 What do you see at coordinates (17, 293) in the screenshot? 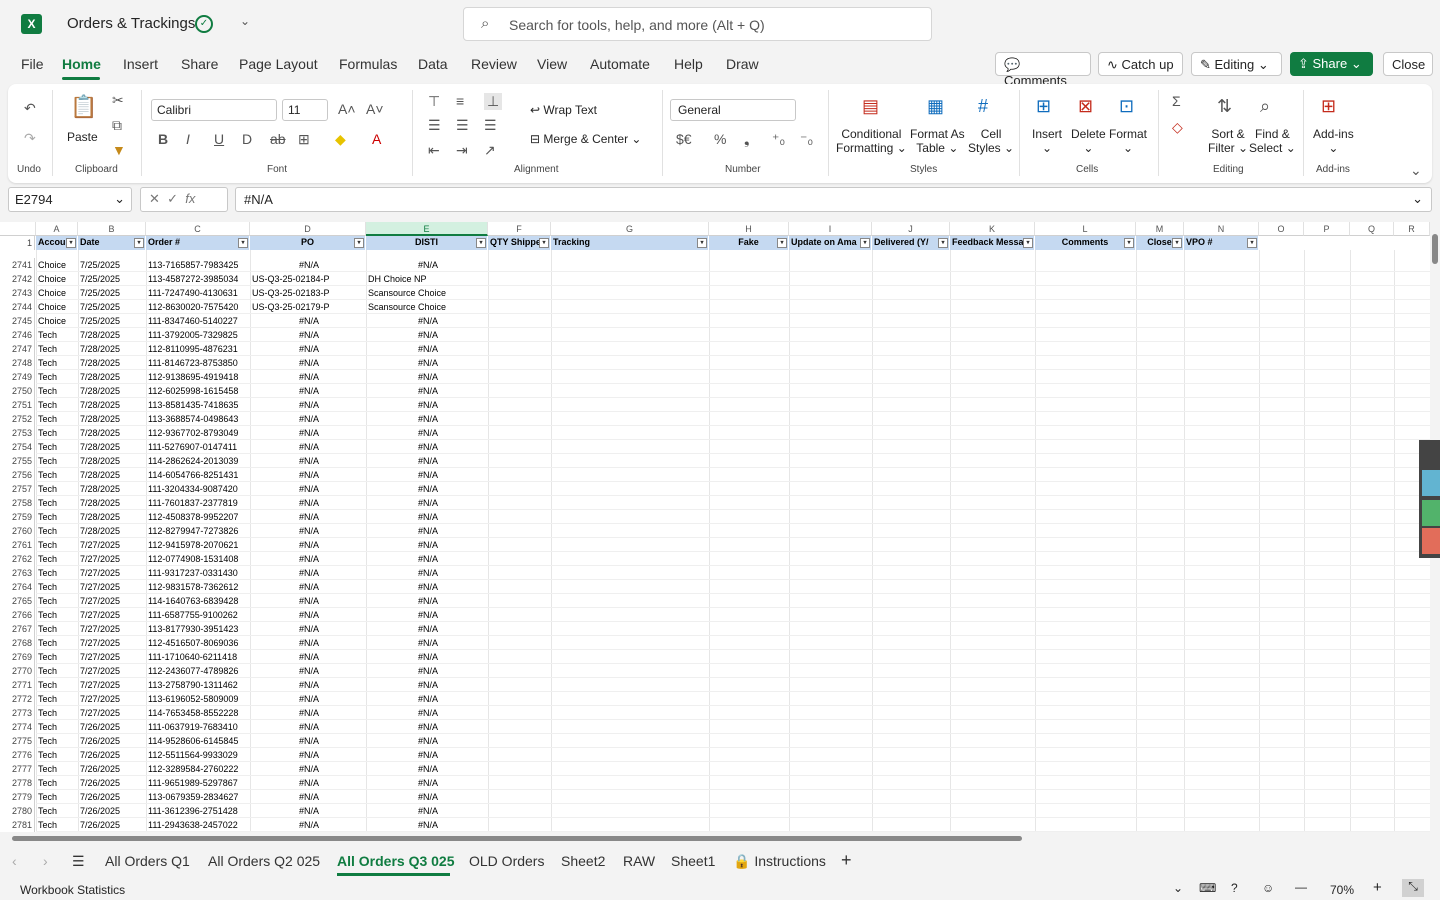
I see `row-header: 2743` at bounding box center [17, 293].